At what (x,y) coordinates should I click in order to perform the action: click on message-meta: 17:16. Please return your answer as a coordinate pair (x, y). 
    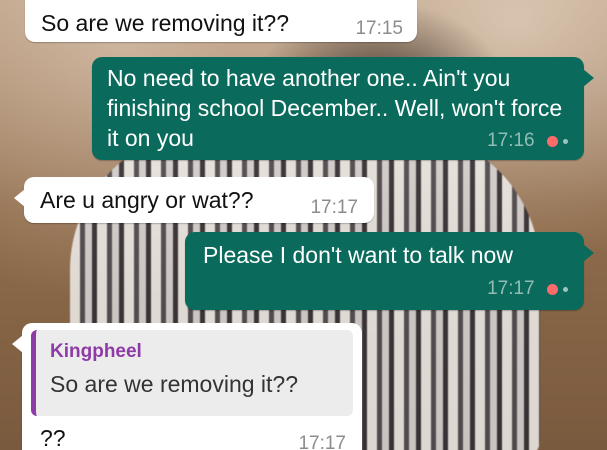
    Looking at the image, I should click on (527, 139).